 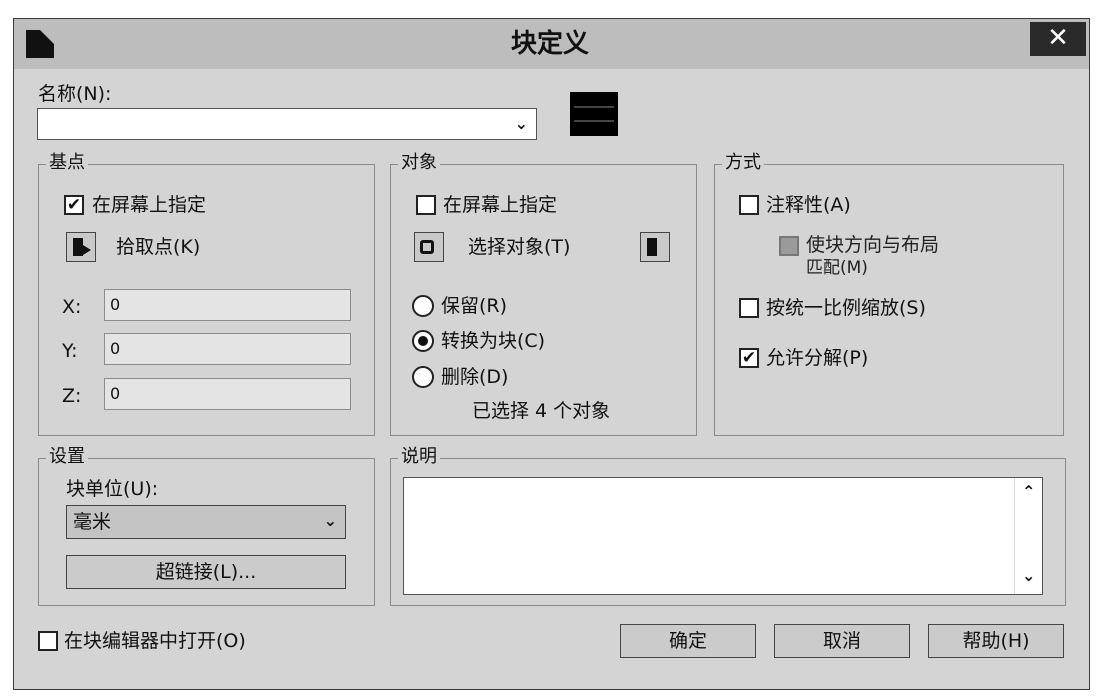 I want to click on block-unit-select: 毫米 ⌄, so click(x=206, y=522).